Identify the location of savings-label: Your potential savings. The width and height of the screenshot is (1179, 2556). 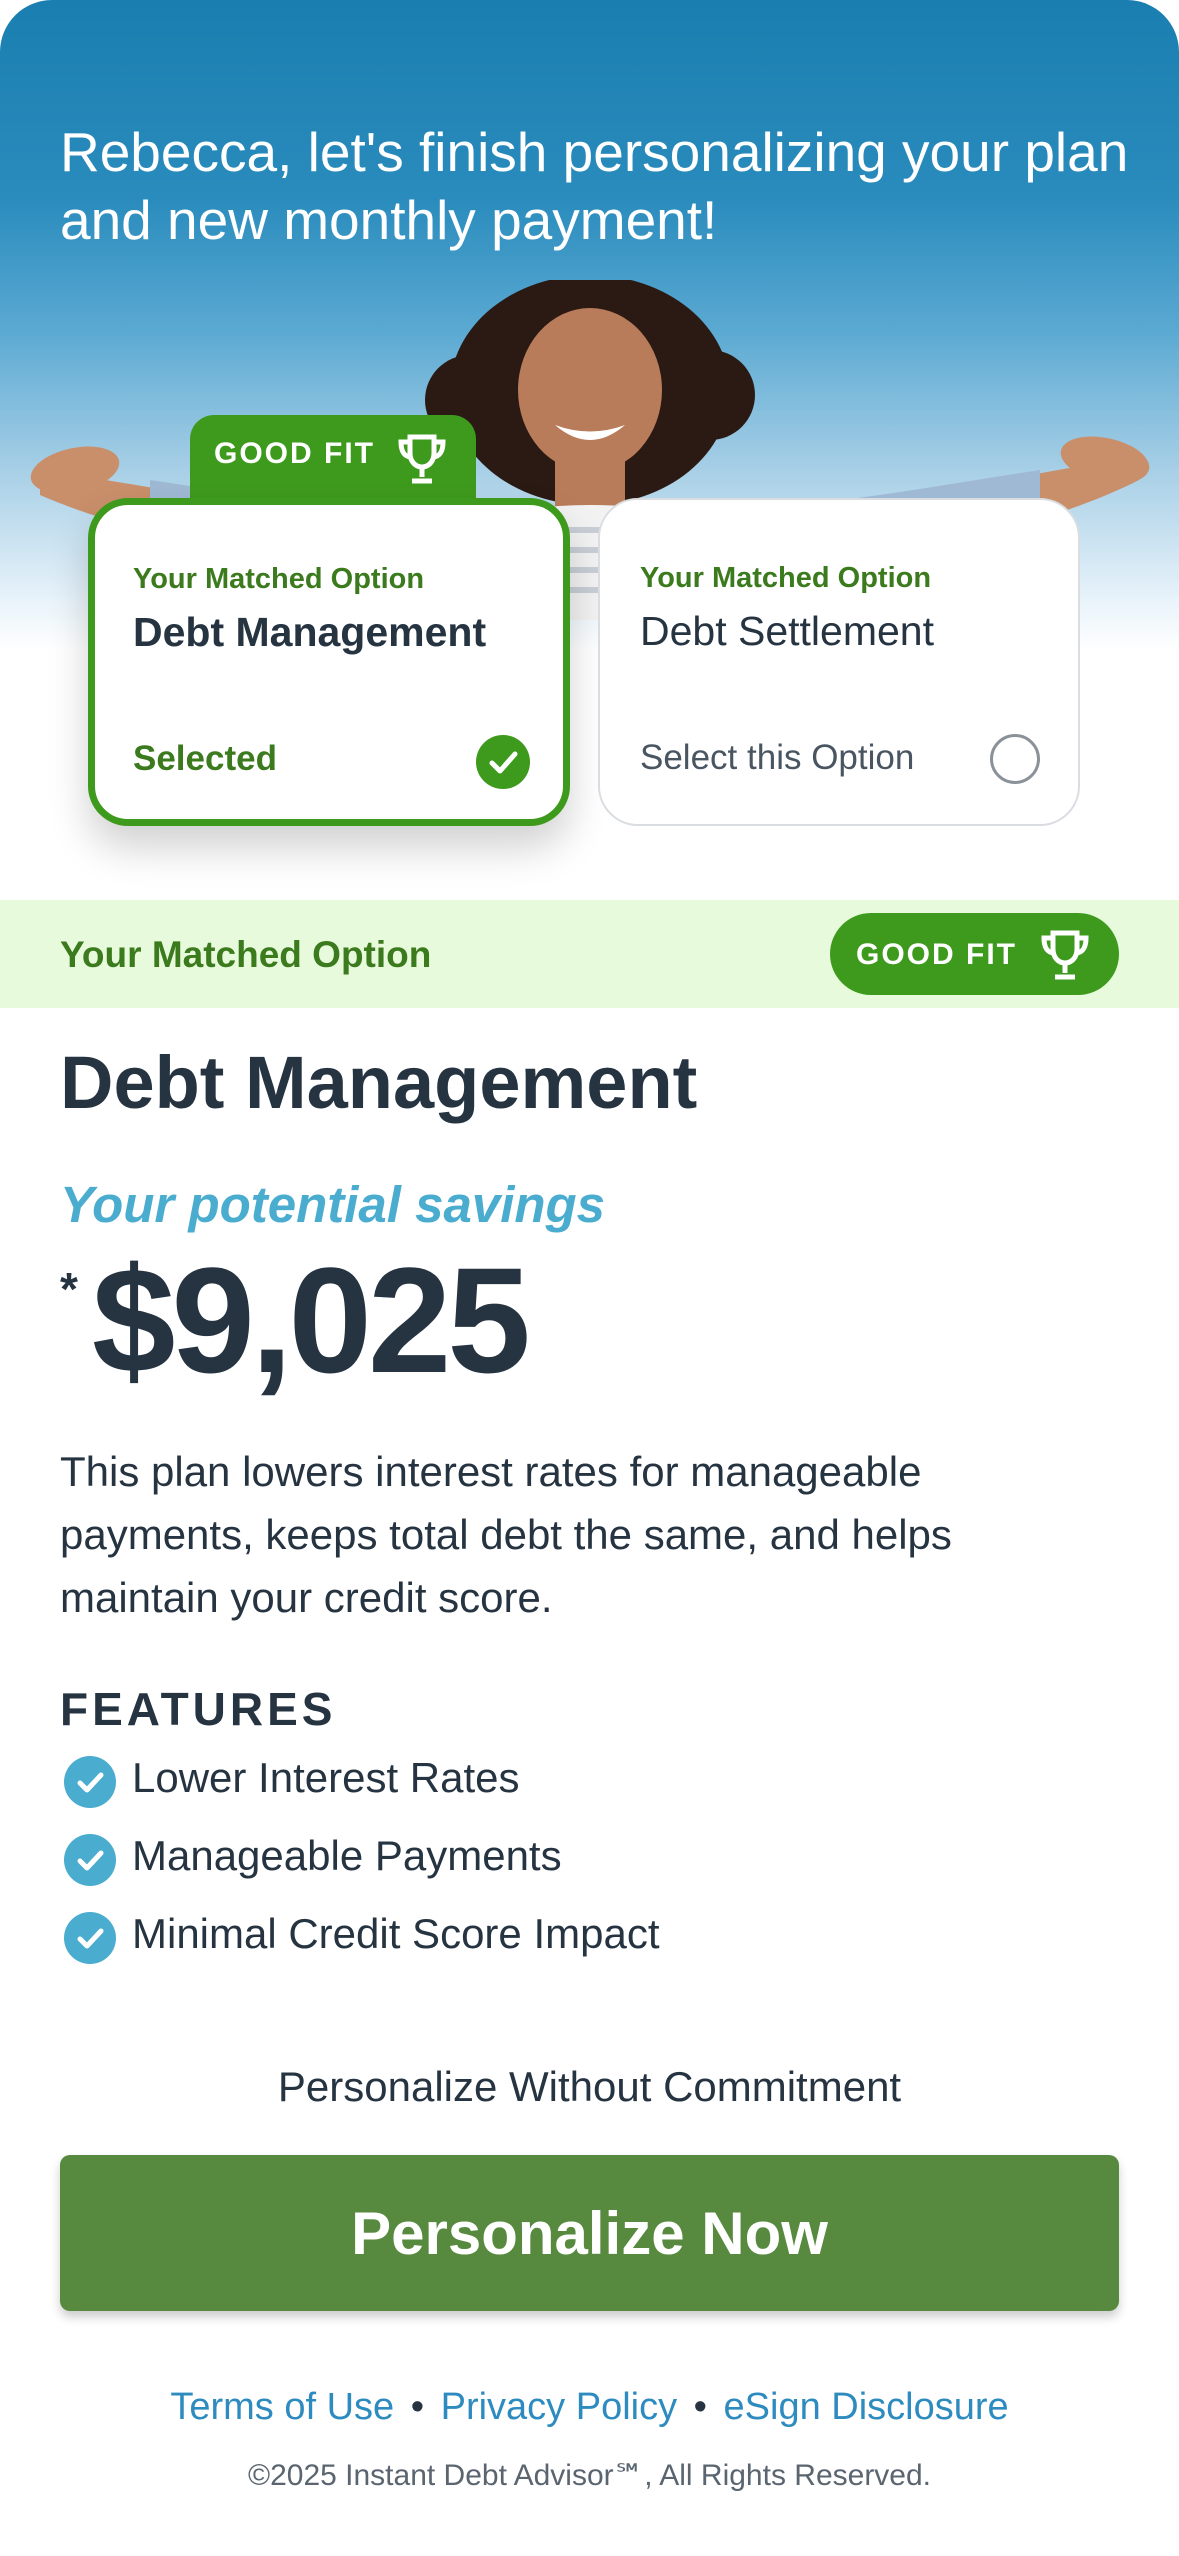
(333, 1204).